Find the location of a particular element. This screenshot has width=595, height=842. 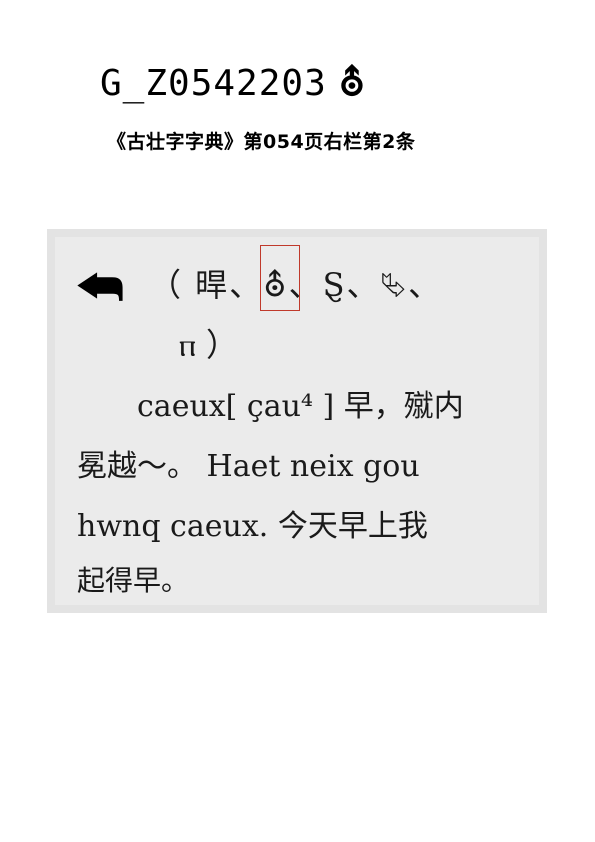

scan-variants-line-2: ⲡ ） is located at coordinates (208, 345).